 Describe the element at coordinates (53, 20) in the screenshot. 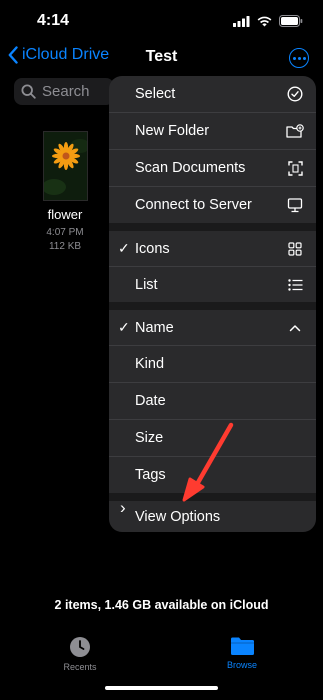

I see `status-time: 4:14` at that location.